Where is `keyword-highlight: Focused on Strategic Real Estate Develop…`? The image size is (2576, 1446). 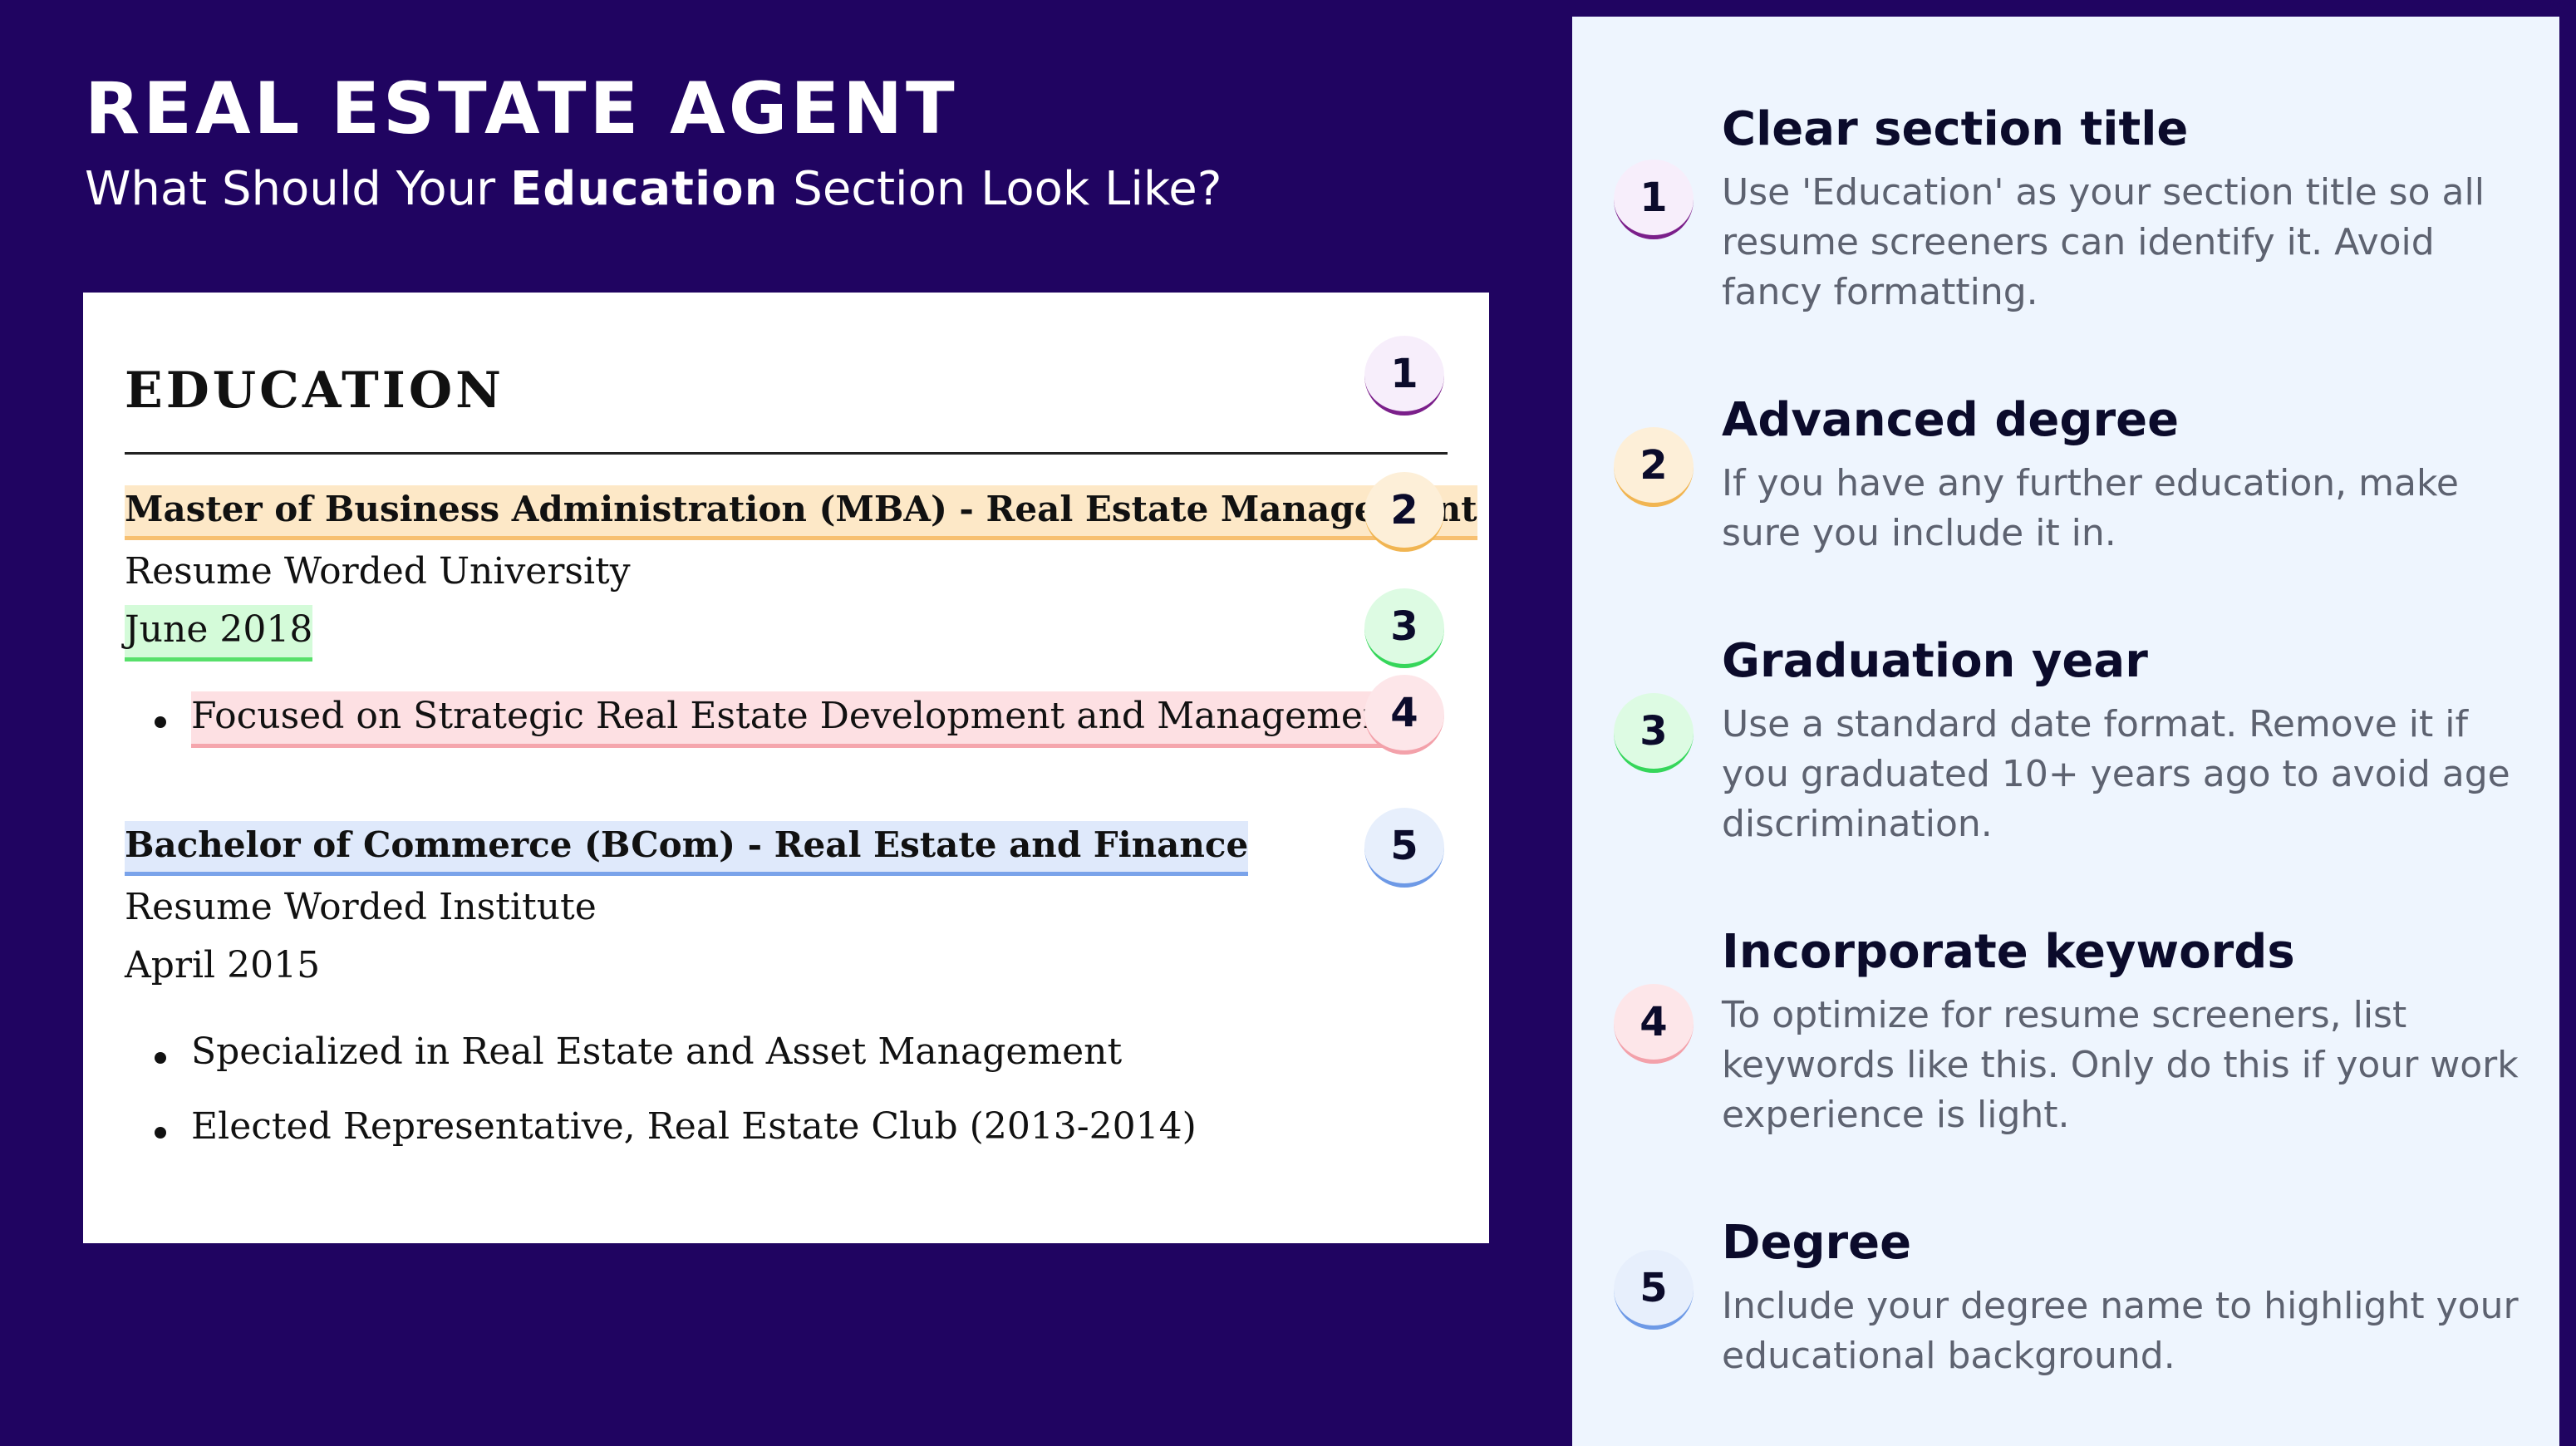 keyword-highlight: Focused on Strategic Real Estate Develop… is located at coordinates (796, 719).